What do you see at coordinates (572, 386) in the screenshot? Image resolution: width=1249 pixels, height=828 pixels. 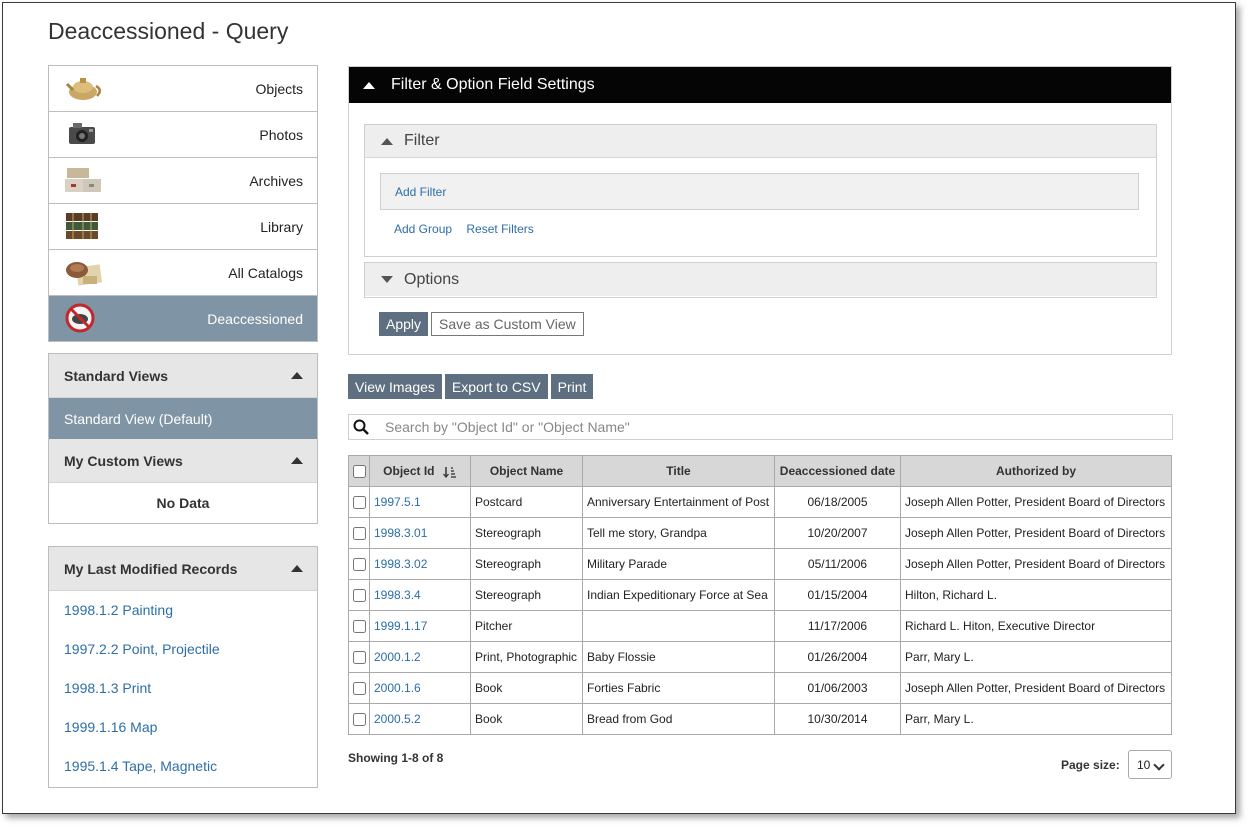 I see `print-button: Print` at bounding box center [572, 386].